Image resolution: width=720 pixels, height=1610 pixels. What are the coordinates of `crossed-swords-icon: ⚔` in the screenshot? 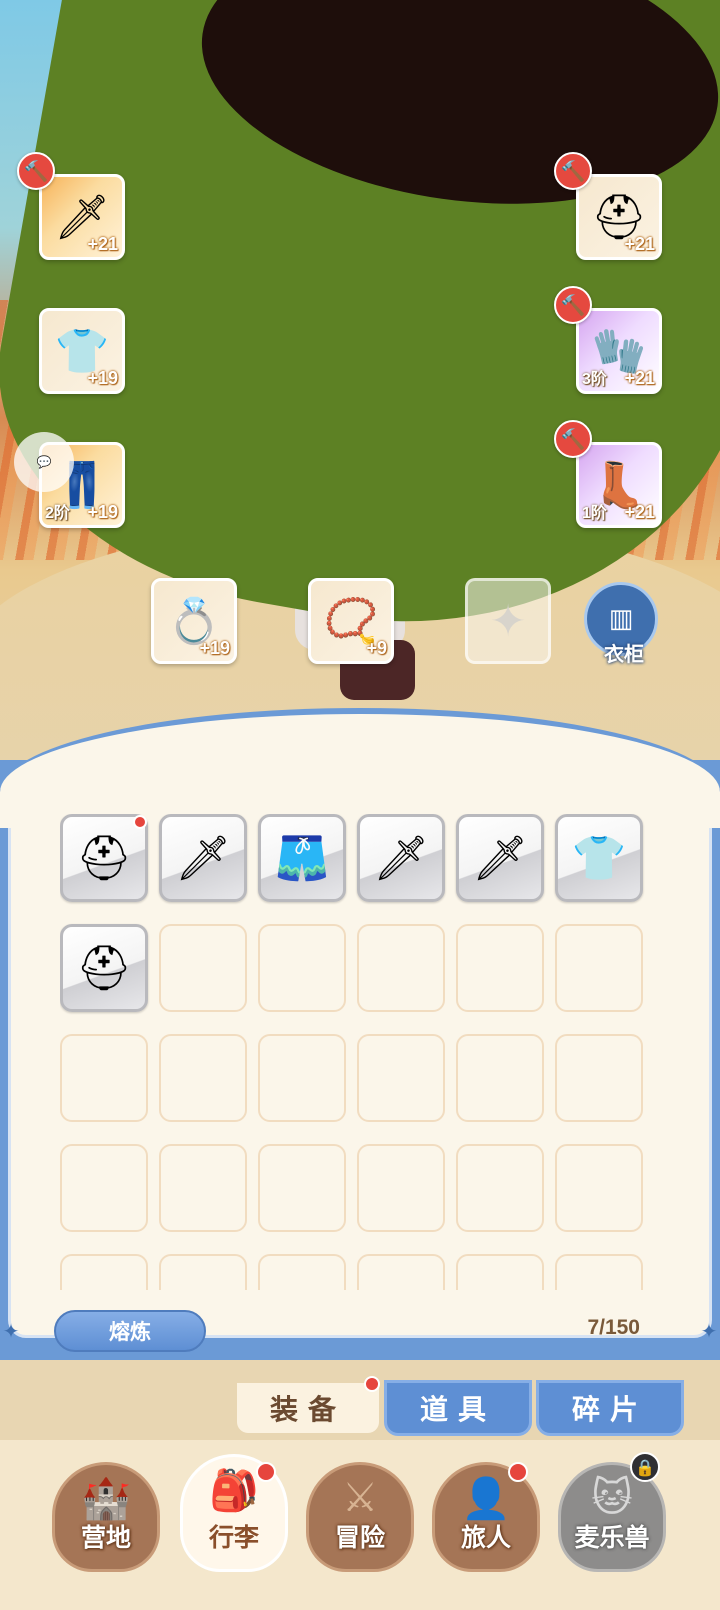 It's located at (360, 1498).